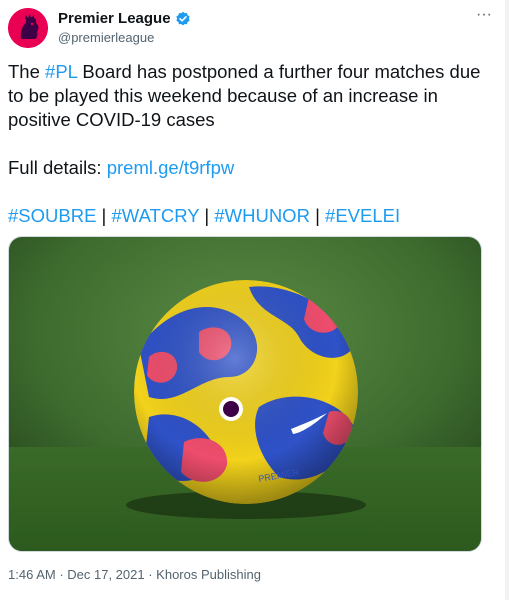 The image size is (509, 600). I want to click on details-link: preml.ge/t9rfpw, so click(171, 167).